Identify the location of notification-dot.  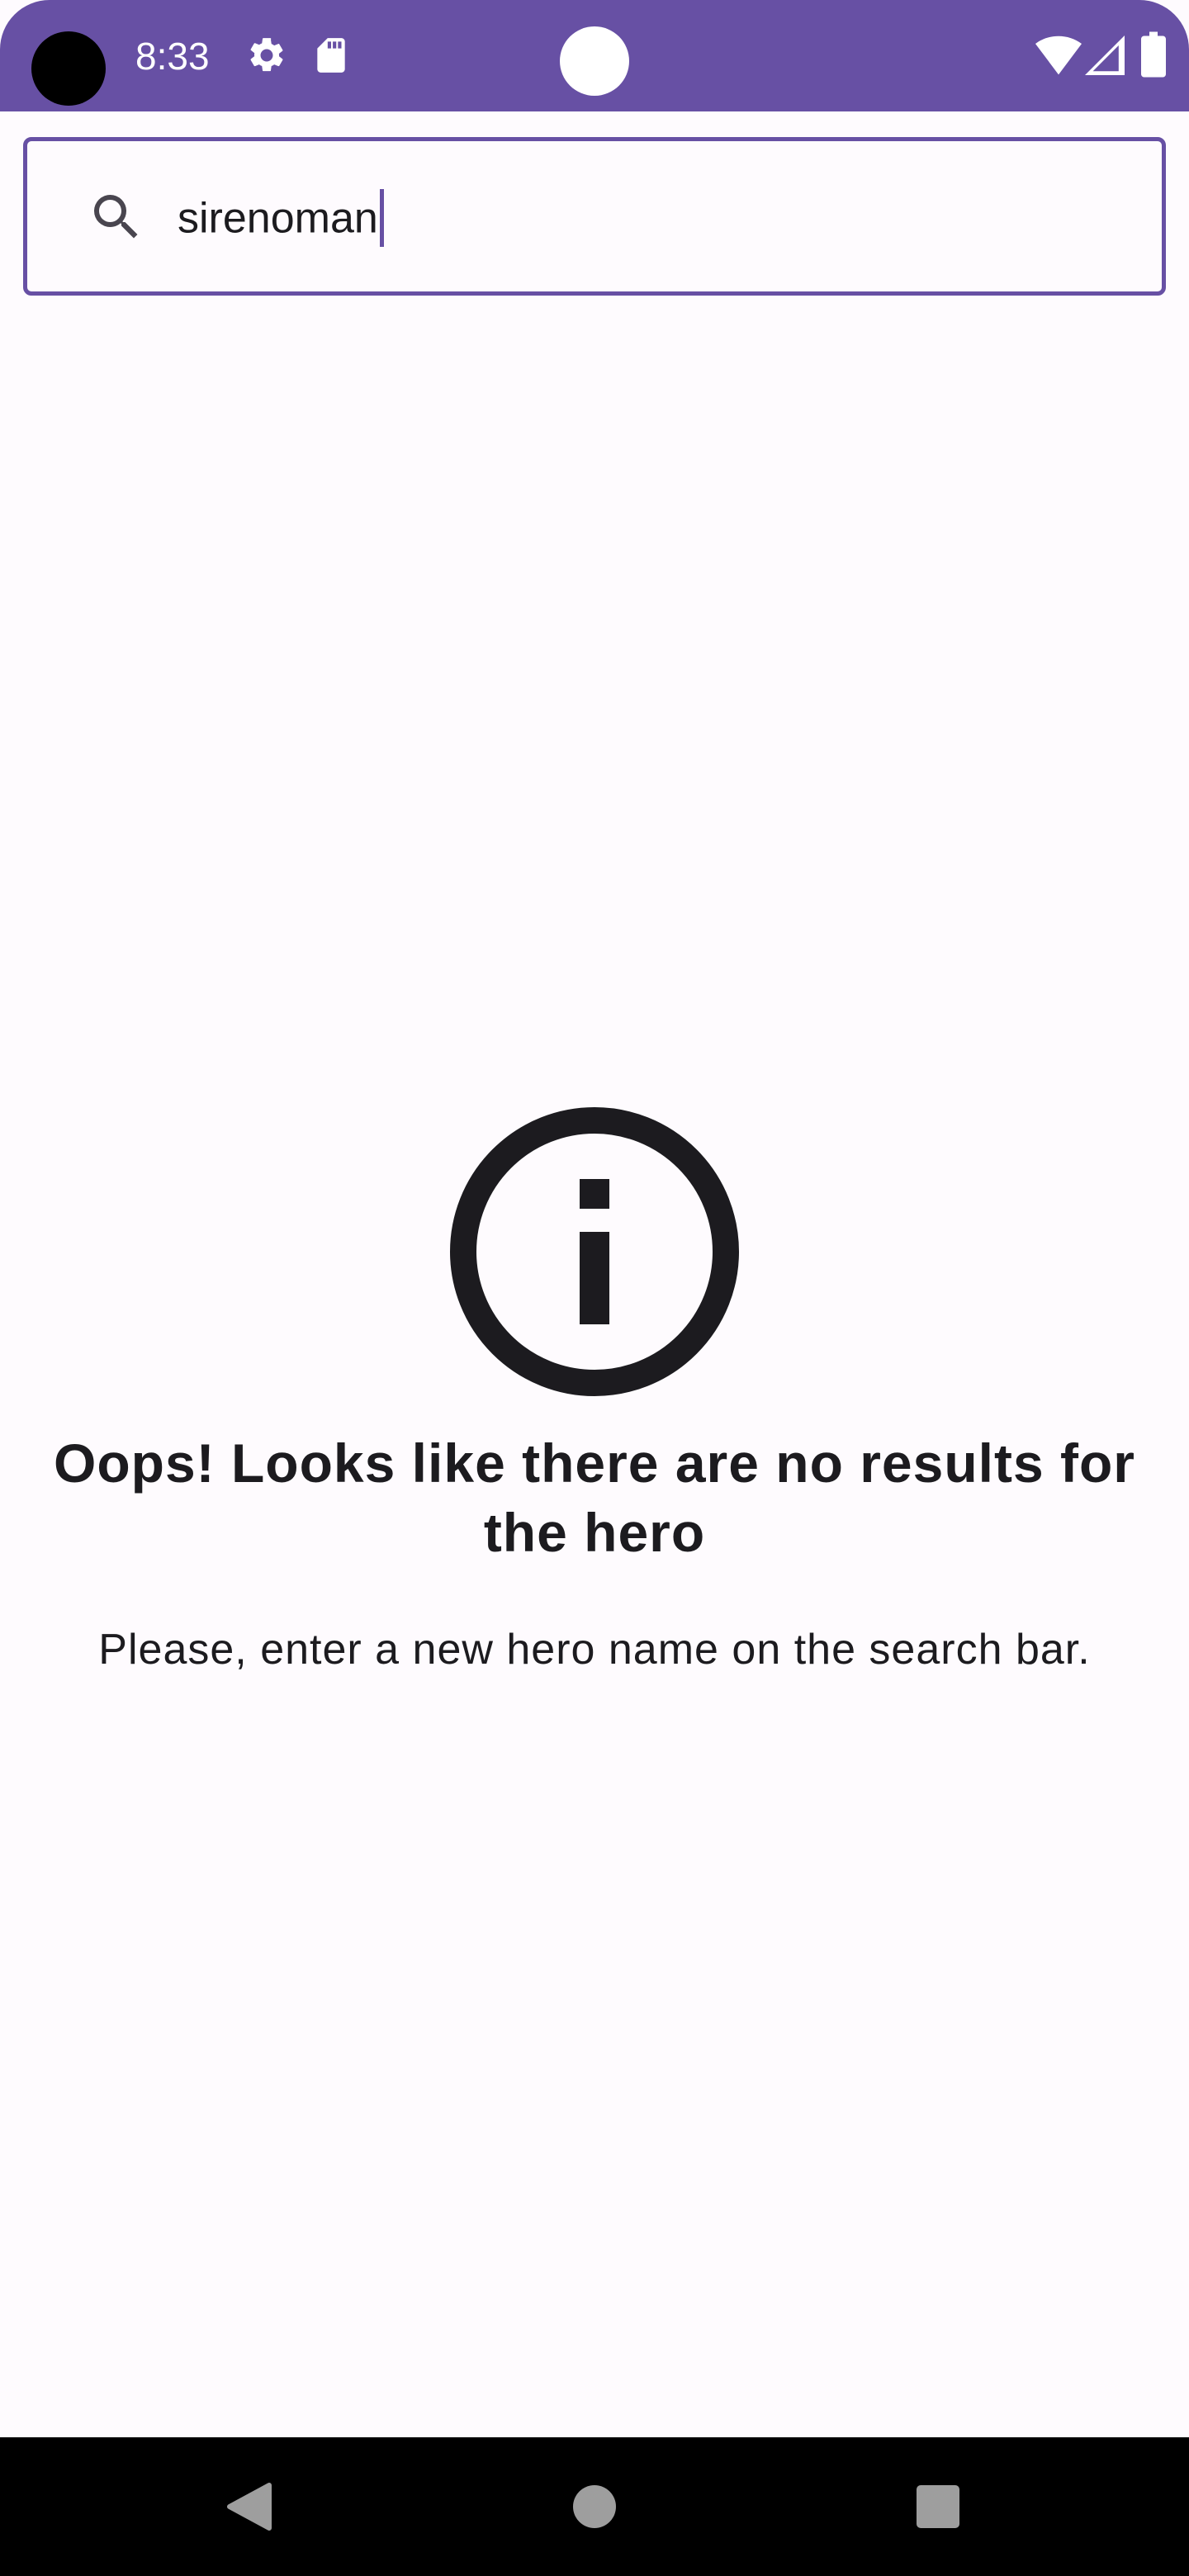
(594, 61).